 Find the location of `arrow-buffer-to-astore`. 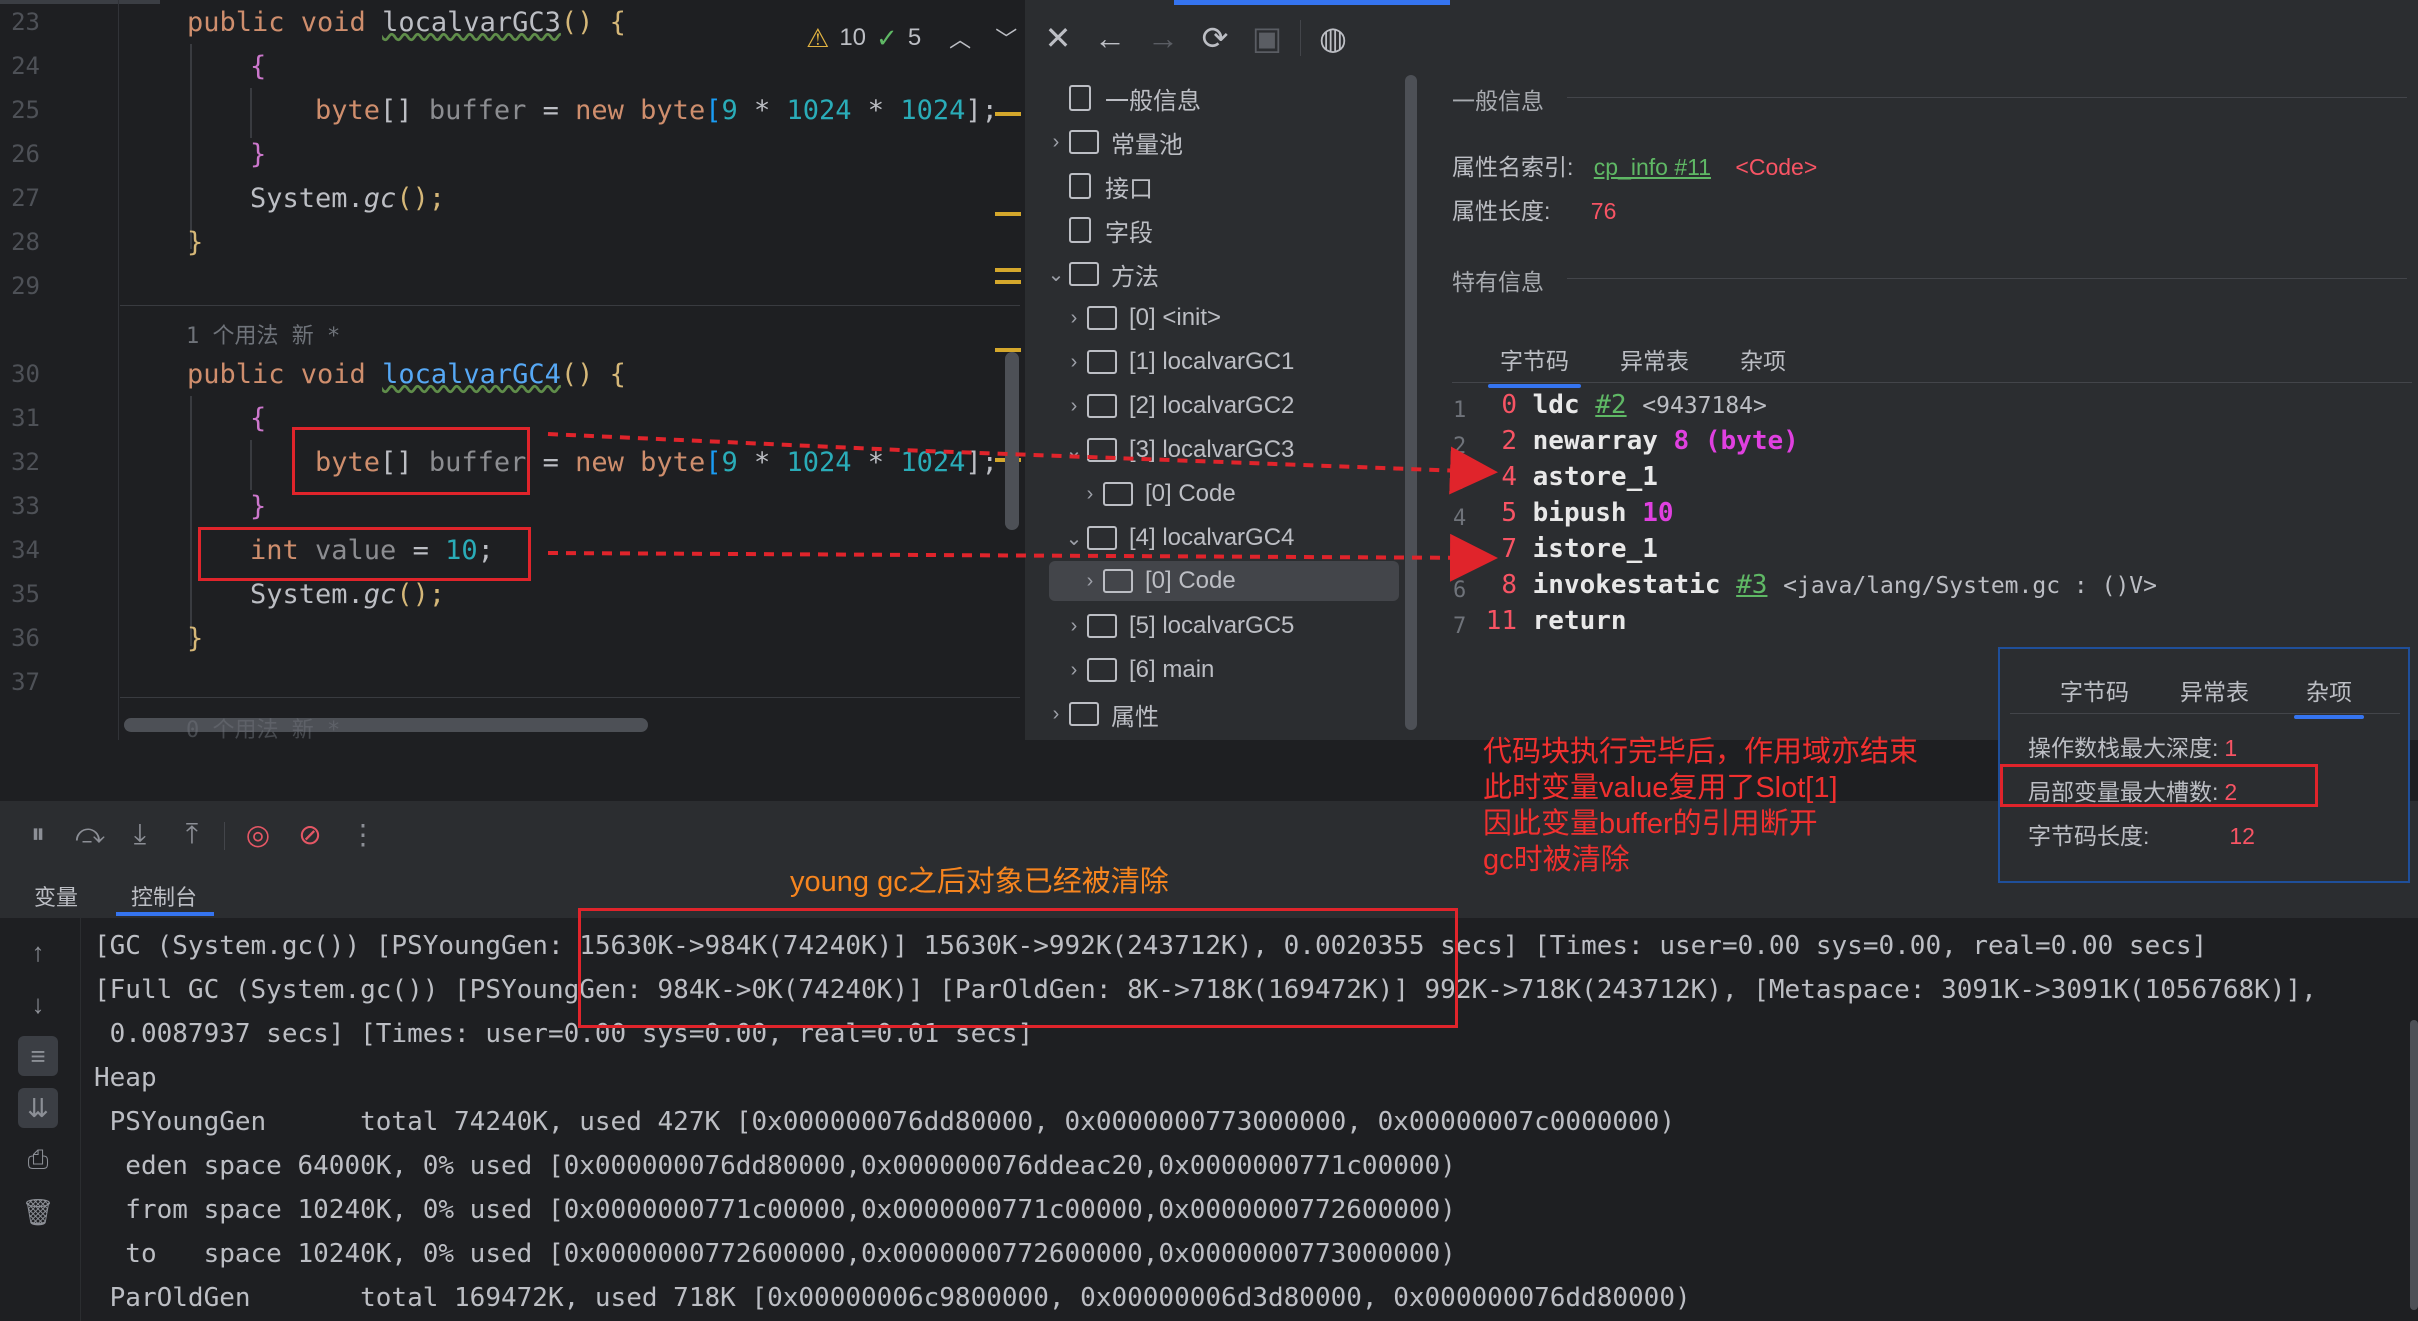

arrow-buffer-to-astore is located at coordinates (1022, 463).